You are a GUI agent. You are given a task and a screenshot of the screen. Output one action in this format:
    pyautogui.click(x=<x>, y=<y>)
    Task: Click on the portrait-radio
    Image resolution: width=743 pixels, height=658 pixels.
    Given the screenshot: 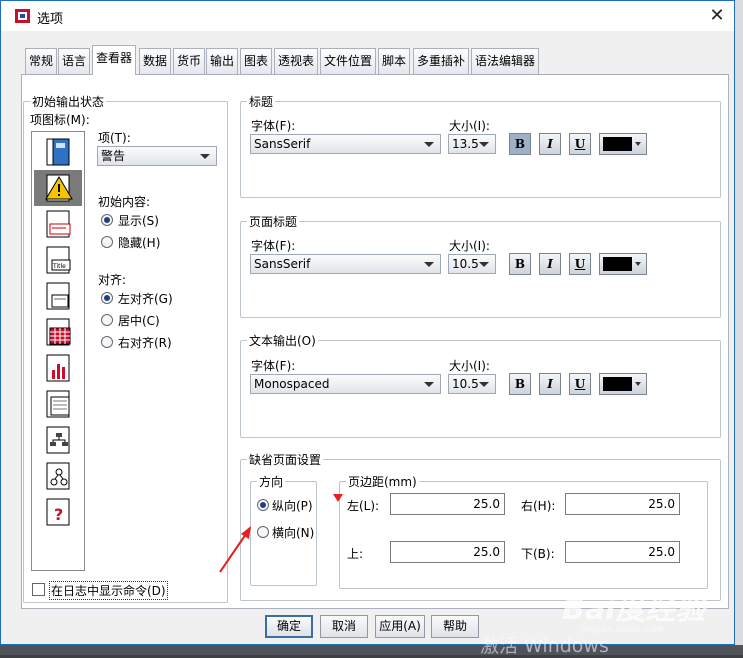 What is the action you would take?
    pyautogui.click(x=263, y=505)
    